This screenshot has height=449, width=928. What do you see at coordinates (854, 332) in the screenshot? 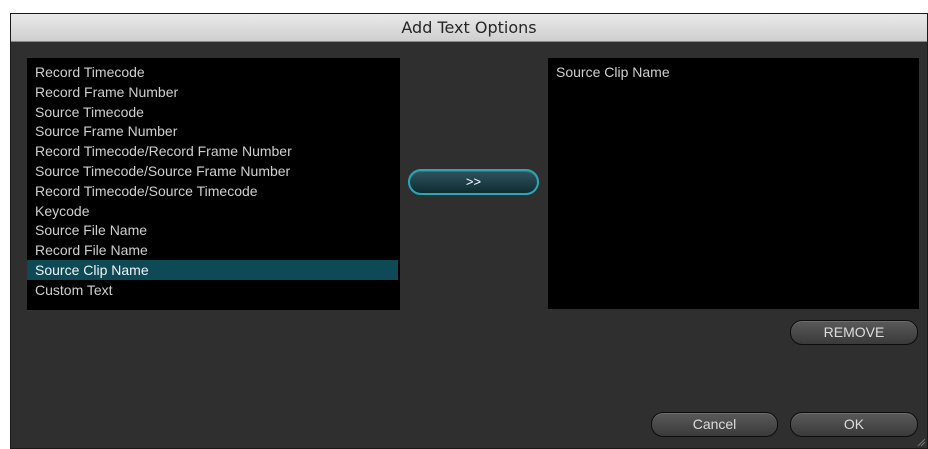
I see `remove-button: REMOVE` at bounding box center [854, 332].